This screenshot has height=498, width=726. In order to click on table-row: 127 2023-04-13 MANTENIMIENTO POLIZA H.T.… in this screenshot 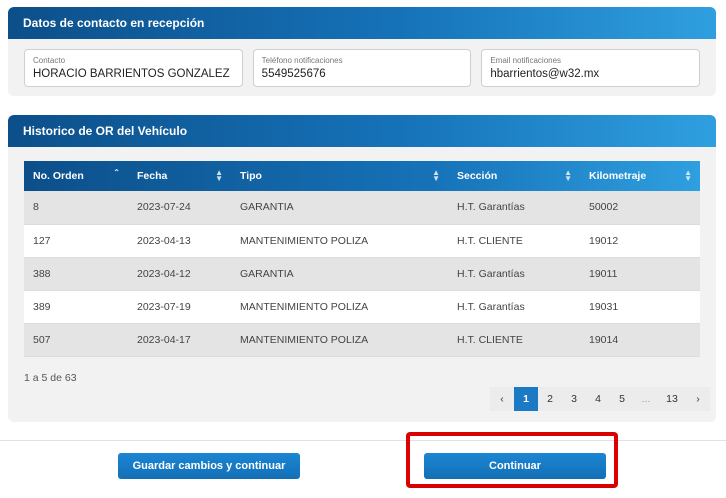, I will do `click(362, 241)`.